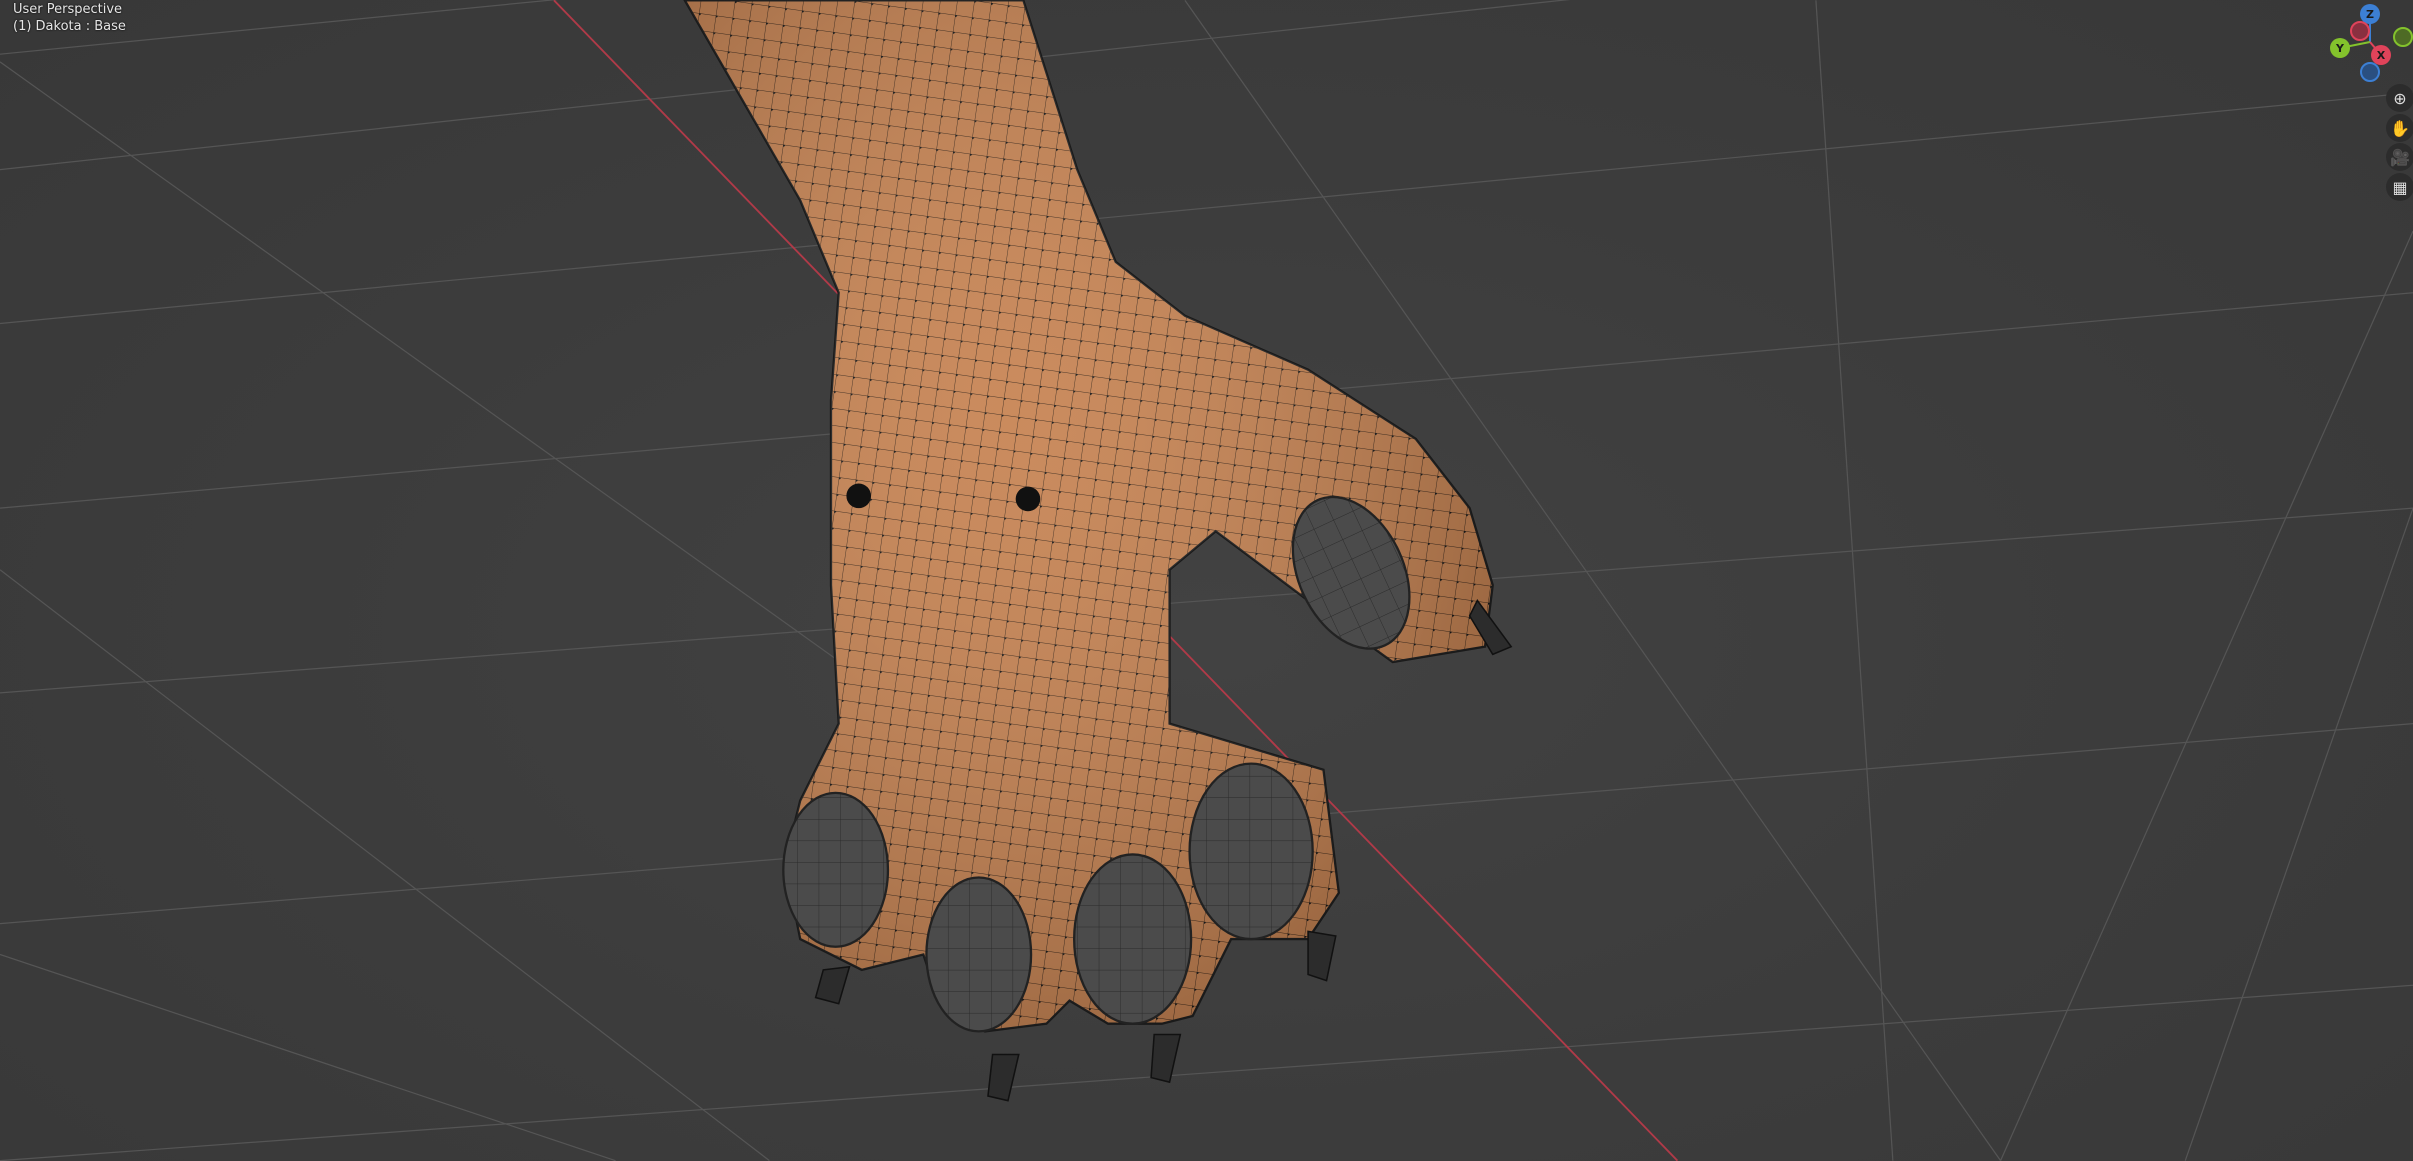 The image size is (2413, 1161). I want to click on grid-ortho-icon: ▦, so click(2400, 187).